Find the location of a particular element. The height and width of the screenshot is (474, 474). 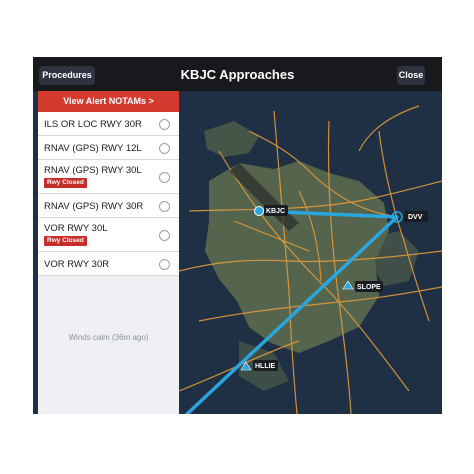

approach-label: VOR RWY 30R is located at coordinates (77, 264).